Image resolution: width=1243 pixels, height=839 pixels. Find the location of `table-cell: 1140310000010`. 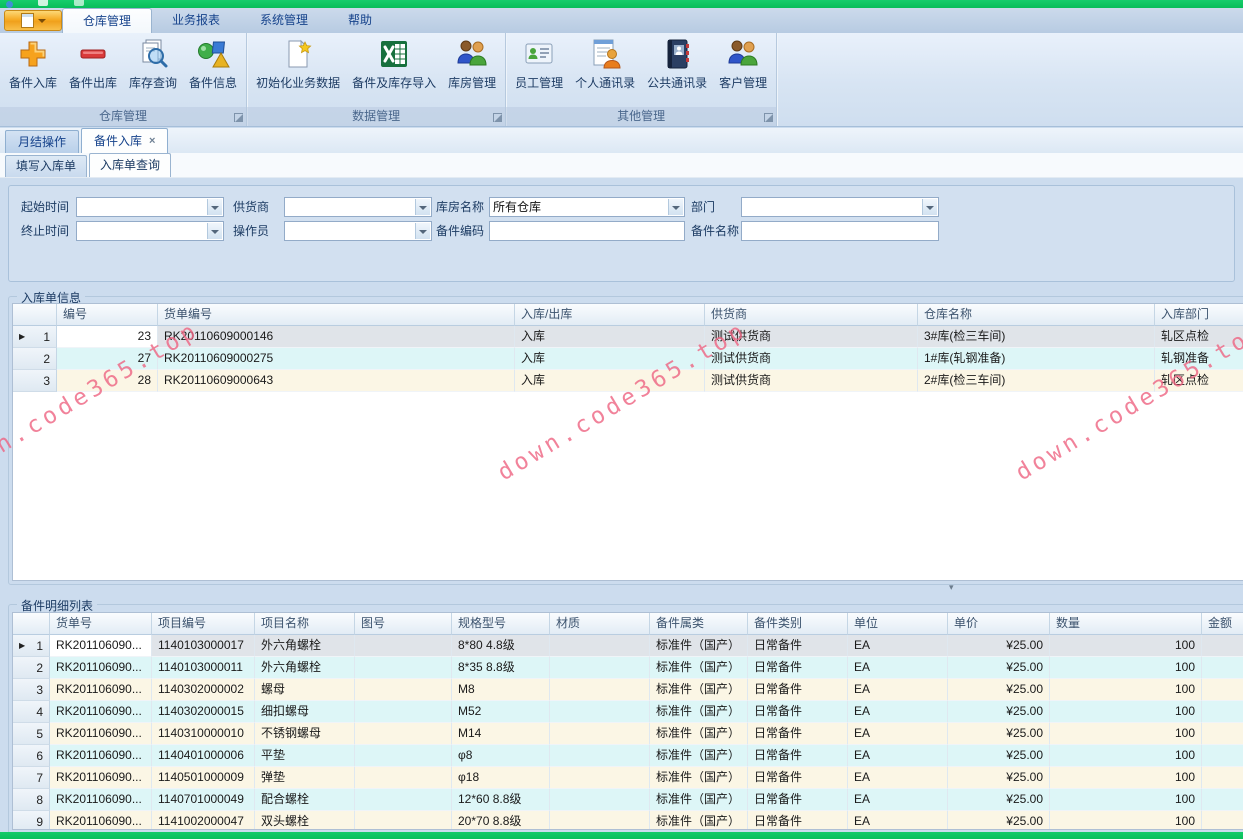

table-cell: 1140310000010 is located at coordinates (203, 734).